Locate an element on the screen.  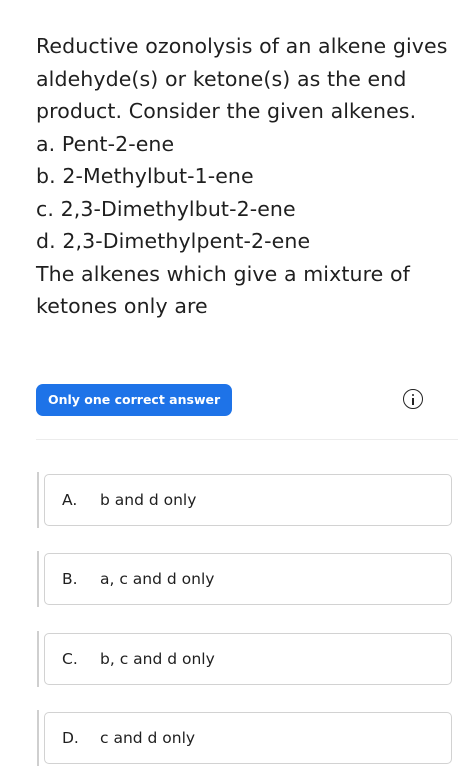
alkene-d: d. 2,3-Dimethylpent-2-ene is located at coordinates (173, 241).